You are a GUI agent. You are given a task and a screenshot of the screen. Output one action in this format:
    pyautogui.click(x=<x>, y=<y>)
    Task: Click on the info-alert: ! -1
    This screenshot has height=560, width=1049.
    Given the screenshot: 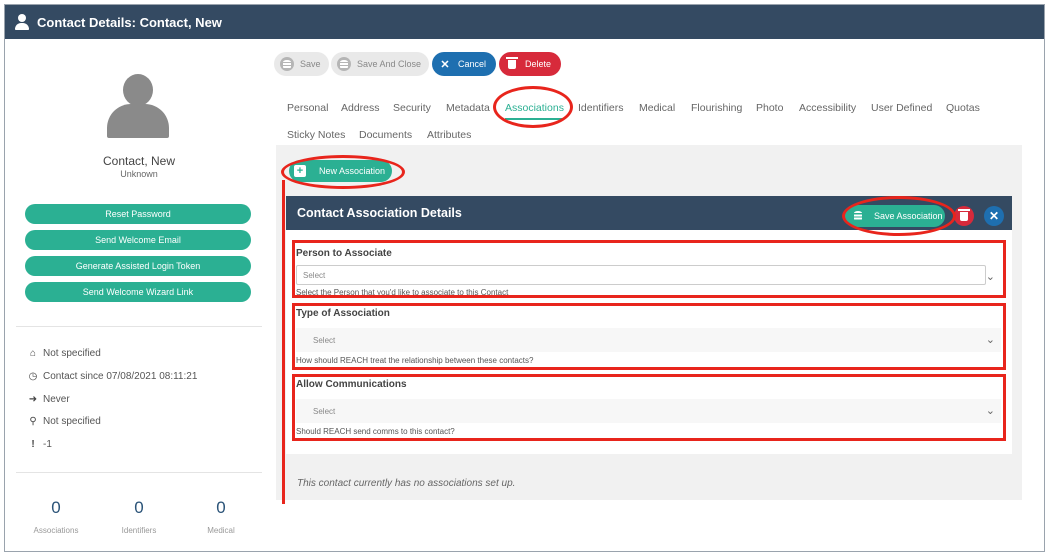 What is the action you would take?
    pyautogui.click(x=39, y=444)
    